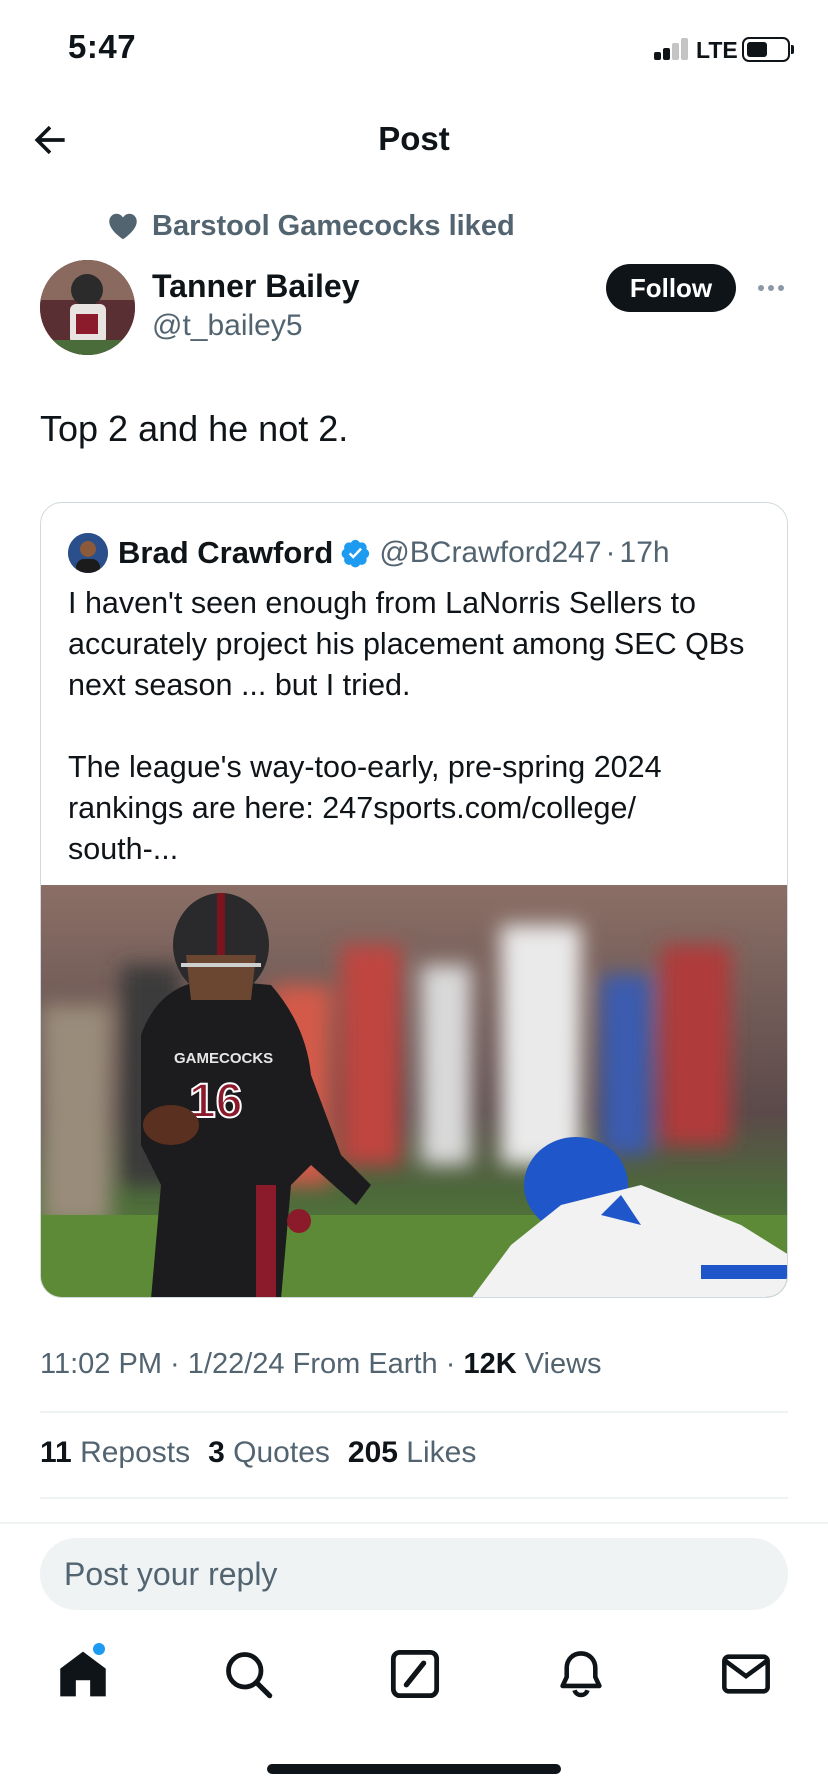 The height and width of the screenshot is (1792, 828). What do you see at coordinates (563, 1364) in the screenshot?
I see `views-label: Views` at bounding box center [563, 1364].